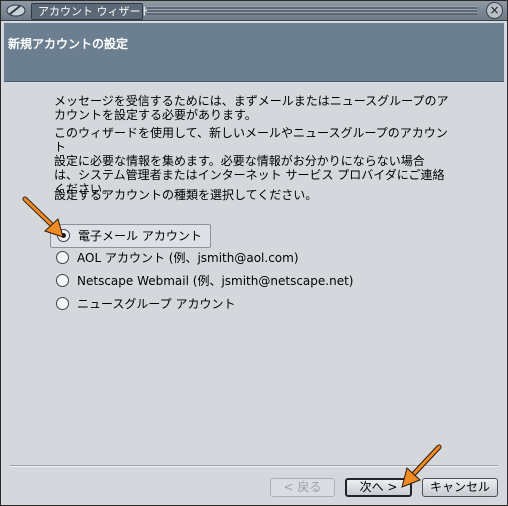 The width and height of the screenshot is (508, 506). What do you see at coordinates (16, 10) in the screenshot?
I see `app-icon` at bounding box center [16, 10].